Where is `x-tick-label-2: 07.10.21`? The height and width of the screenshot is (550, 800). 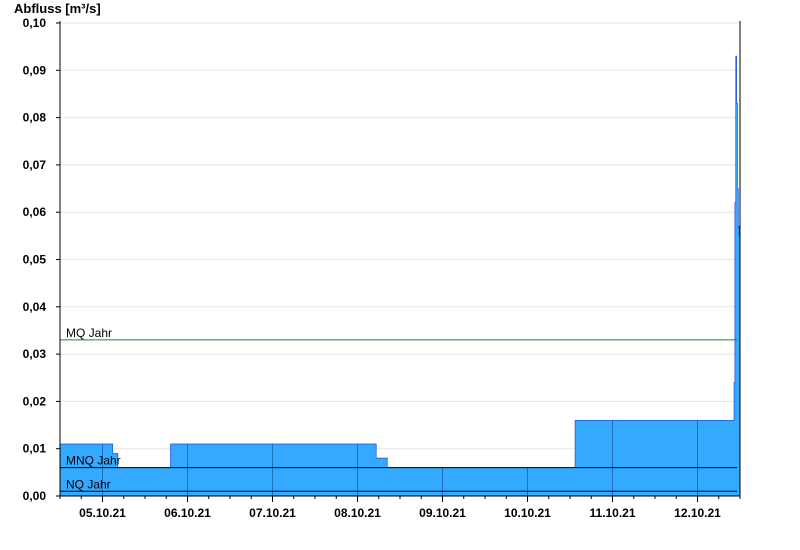 x-tick-label-2: 07.10.21 is located at coordinates (272, 513).